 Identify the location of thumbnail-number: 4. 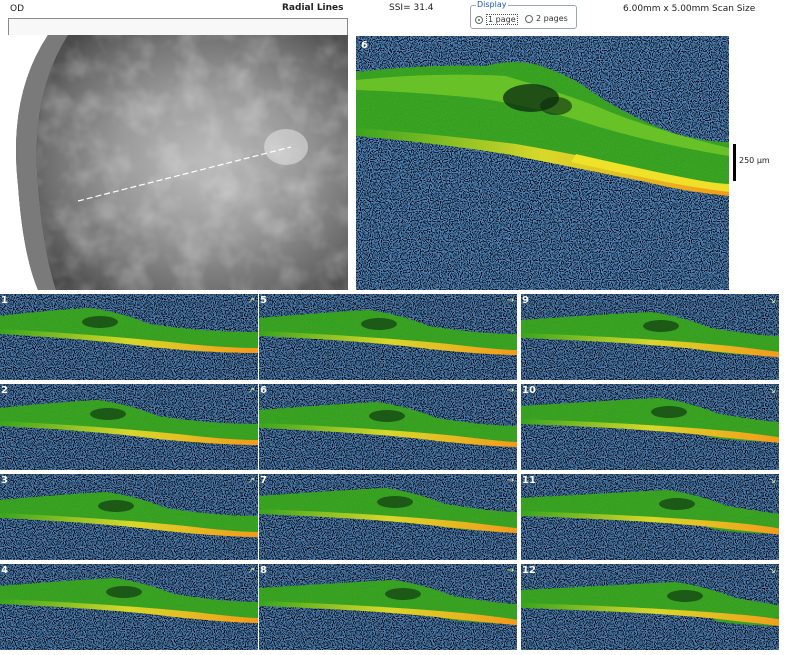
(4, 570).